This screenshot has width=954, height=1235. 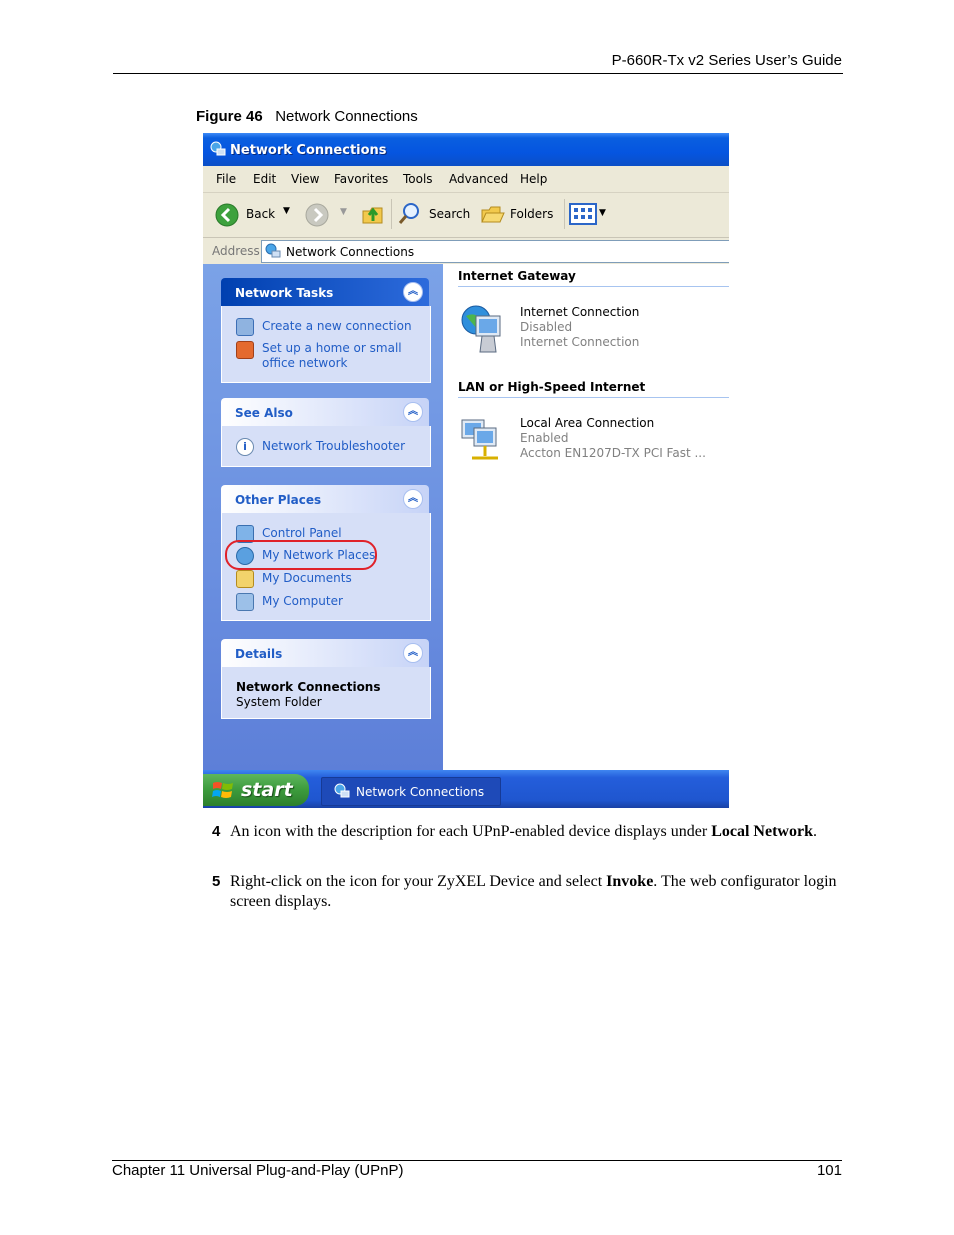 What do you see at coordinates (305, 179) in the screenshot?
I see `menu-view: View` at bounding box center [305, 179].